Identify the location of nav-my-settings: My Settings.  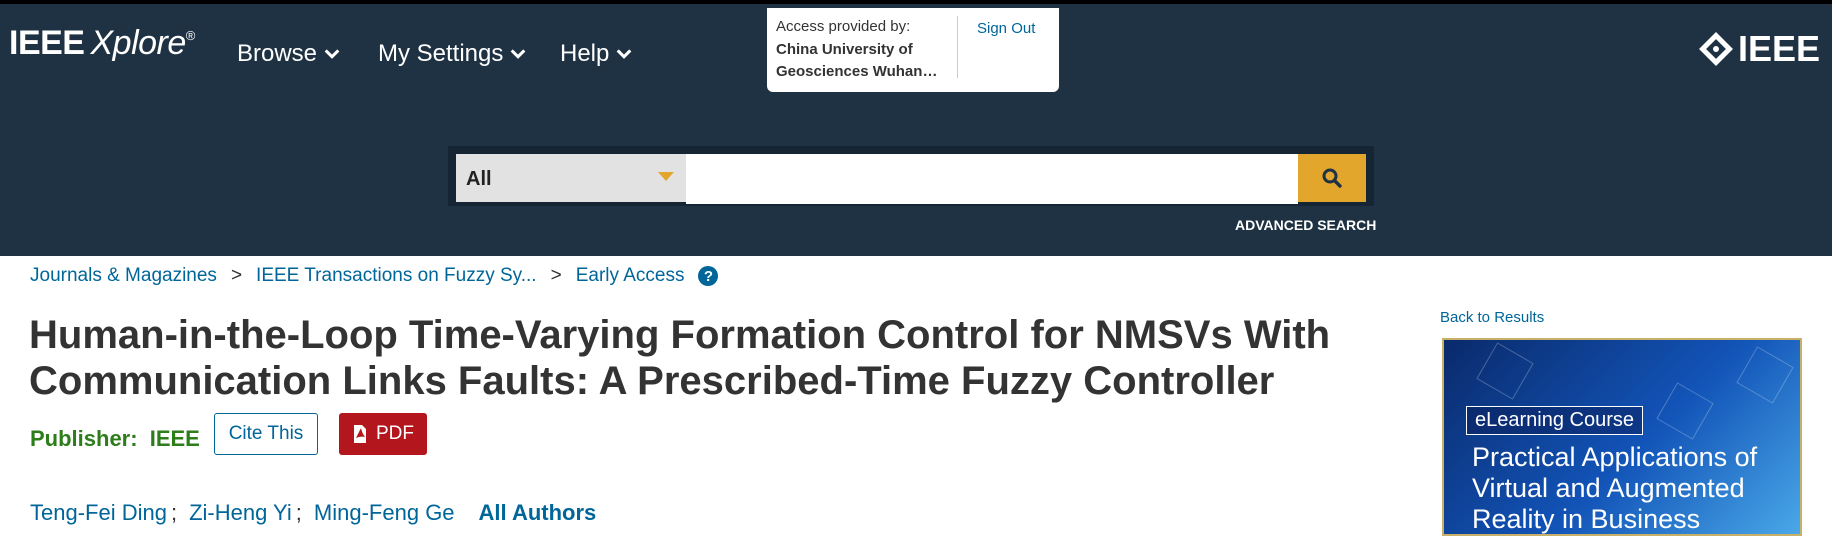
(452, 54).